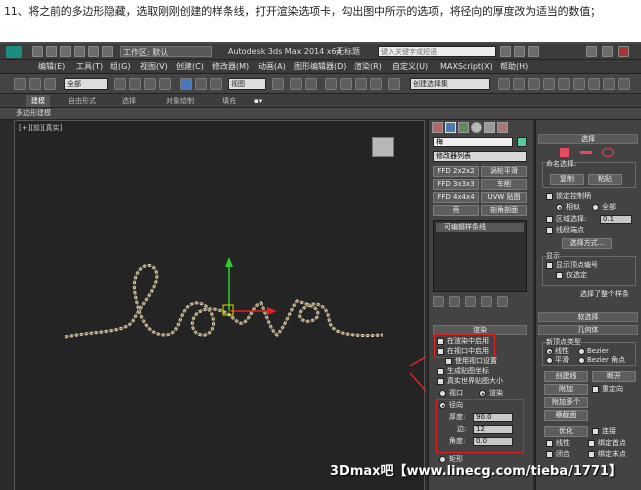  I want to click on area-selection-checkbox, so click(549, 219).